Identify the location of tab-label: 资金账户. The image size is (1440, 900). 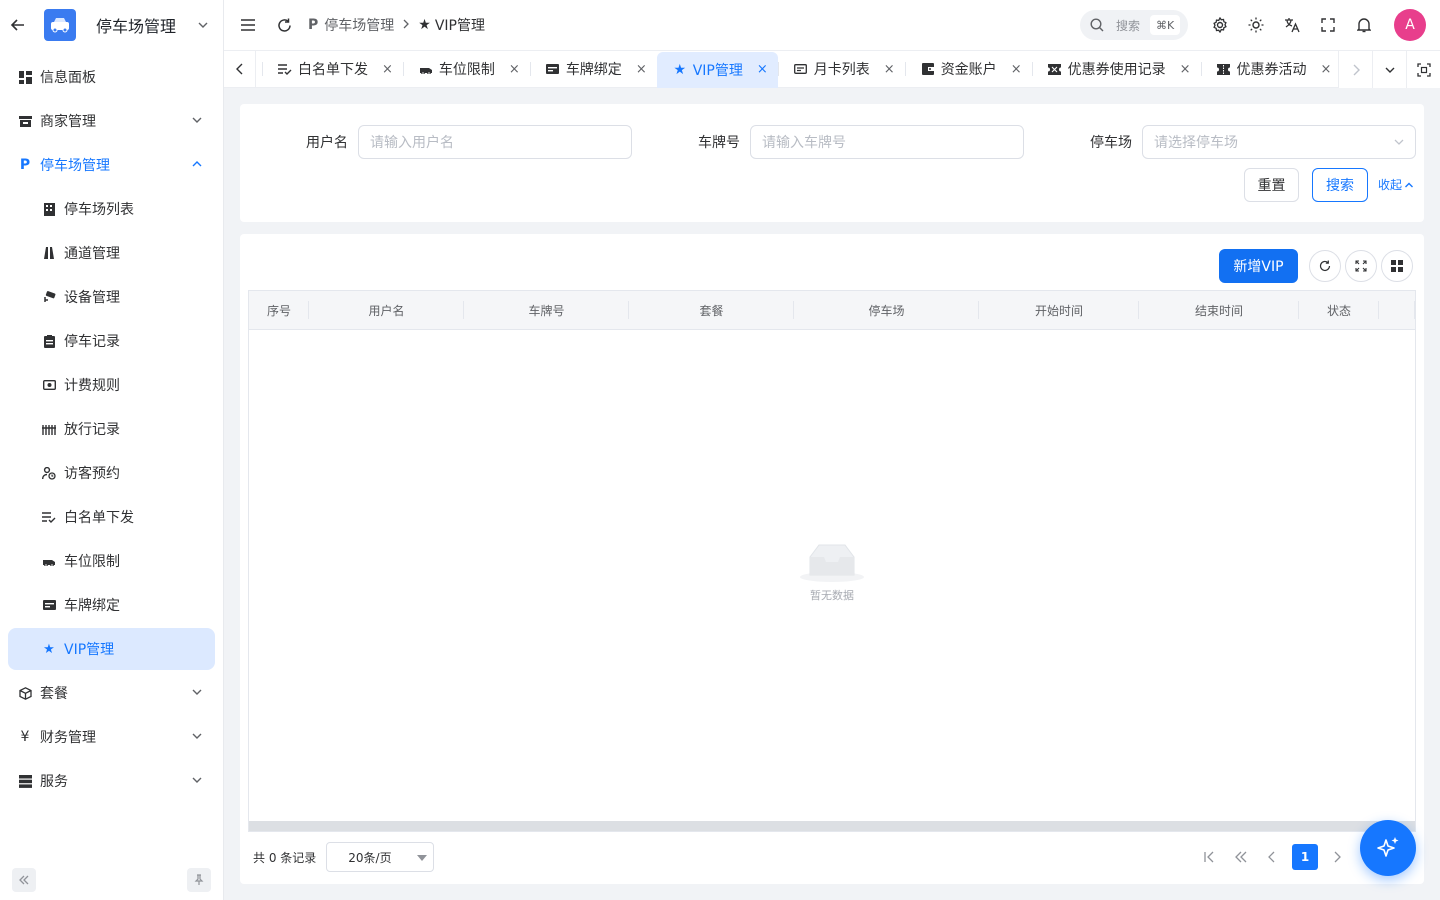
(968, 70).